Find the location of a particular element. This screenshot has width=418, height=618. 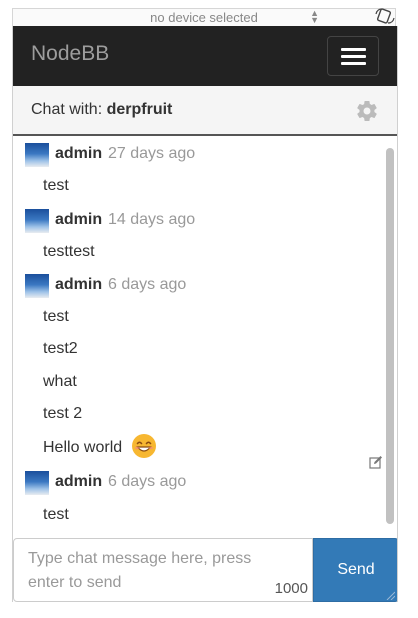

message-text: testtest is located at coordinates (69, 251).